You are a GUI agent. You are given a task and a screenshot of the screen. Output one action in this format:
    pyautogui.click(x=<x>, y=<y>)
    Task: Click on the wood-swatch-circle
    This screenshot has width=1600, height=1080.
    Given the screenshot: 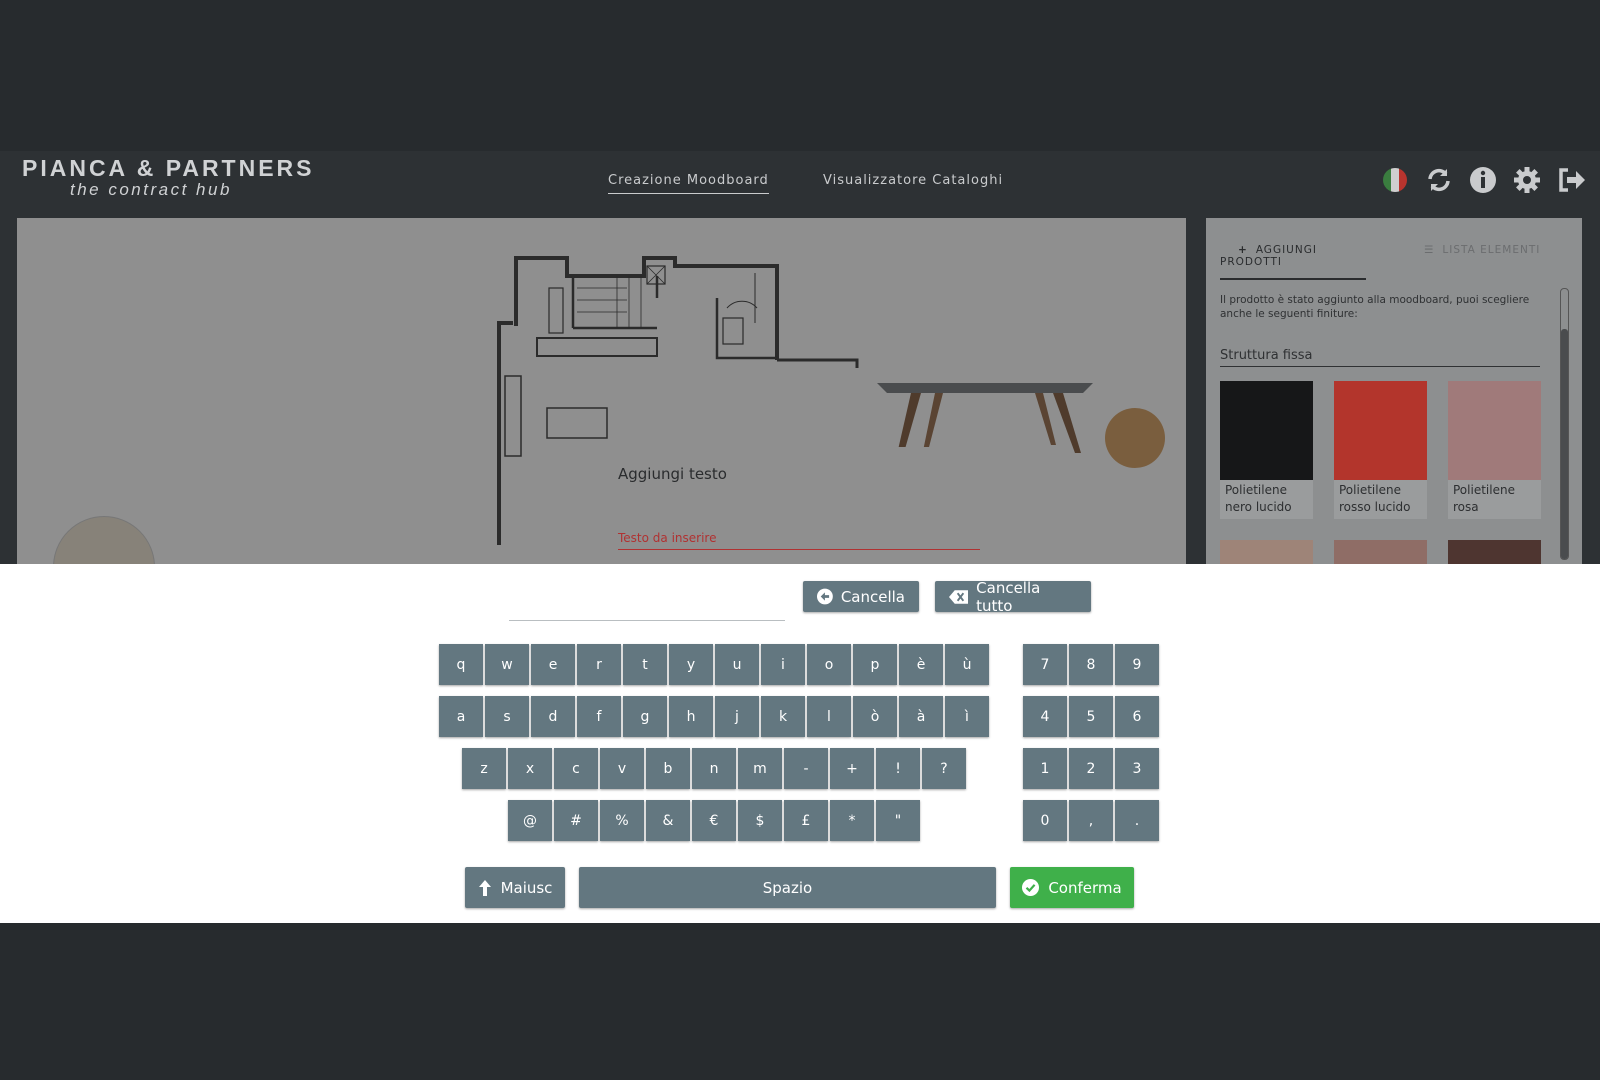 What is the action you would take?
    pyautogui.click(x=1135, y=438)
    